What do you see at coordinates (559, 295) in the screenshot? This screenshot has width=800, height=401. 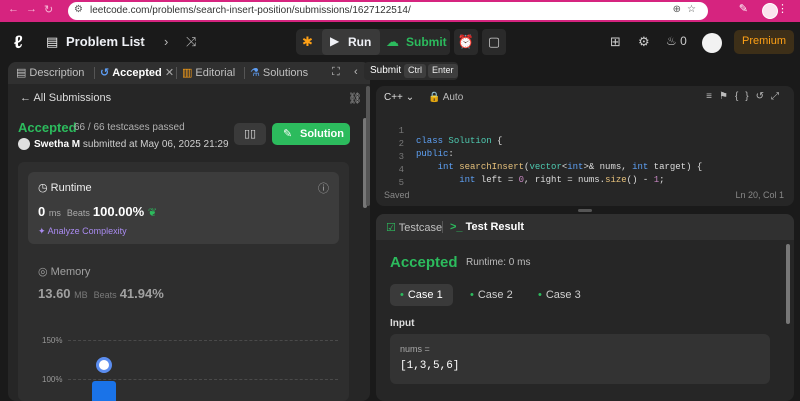 I see `case-tab-3: • Case 3` at bounding box center [559, 295].